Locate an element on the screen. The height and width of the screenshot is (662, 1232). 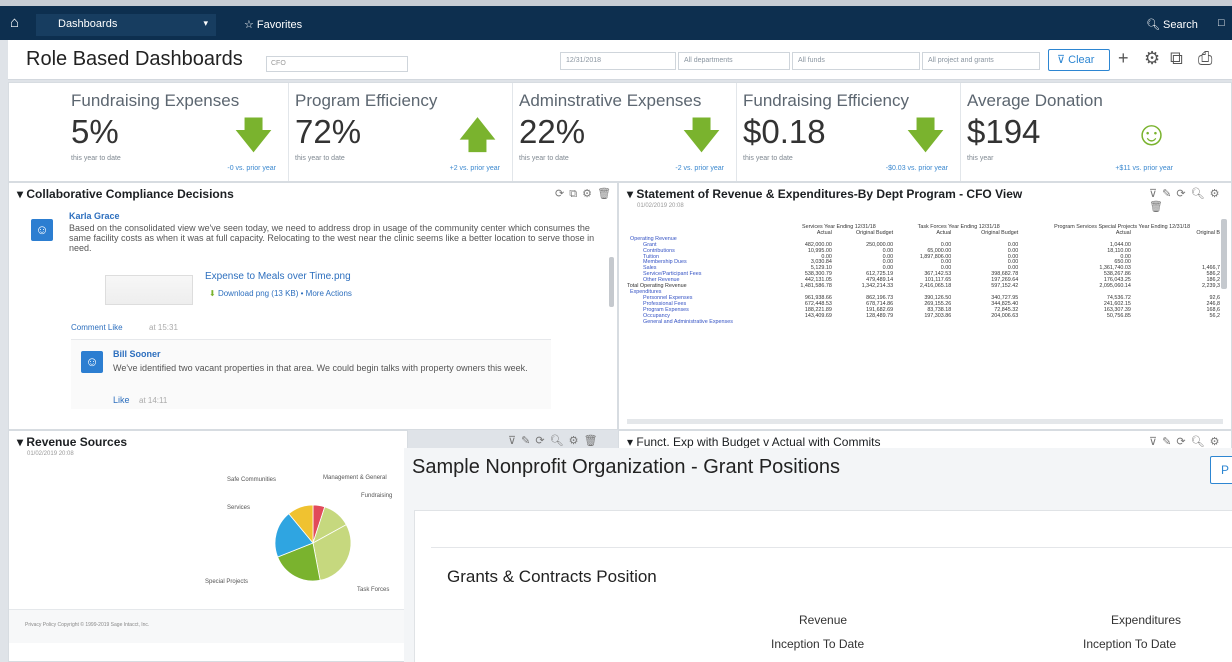
like-link: Like is located at coordinates (121, 400).